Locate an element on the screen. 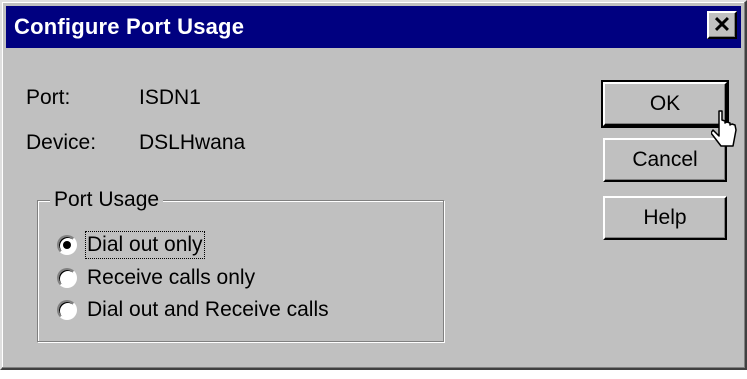 This screenshot has width=747, height=379. radio-label-dial-out-only: Dial out only is located at coordinates (145, 245).